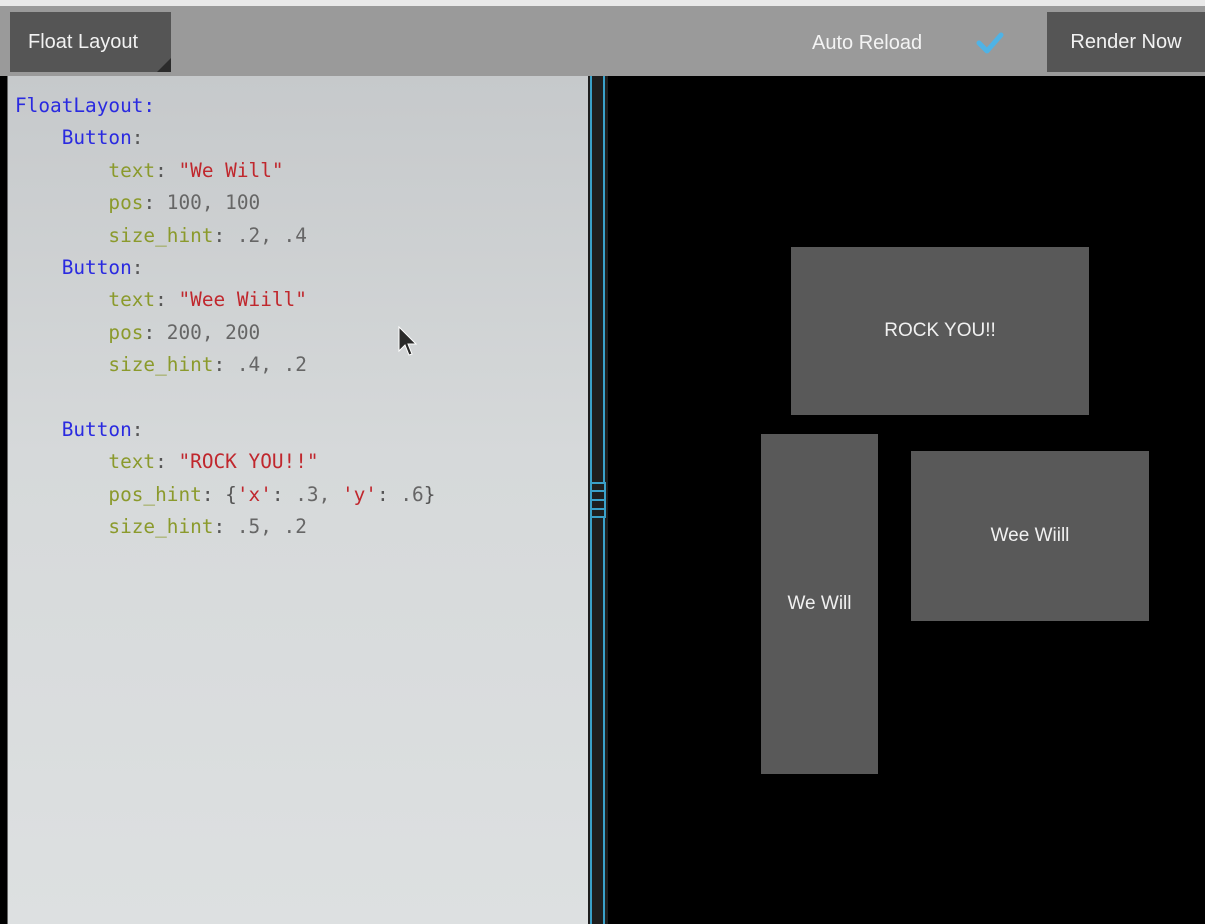 The width and height of the screenshot is (1205, 924). I want to click on code-line: text: "ROCK YOU!!", so click(225, 462).